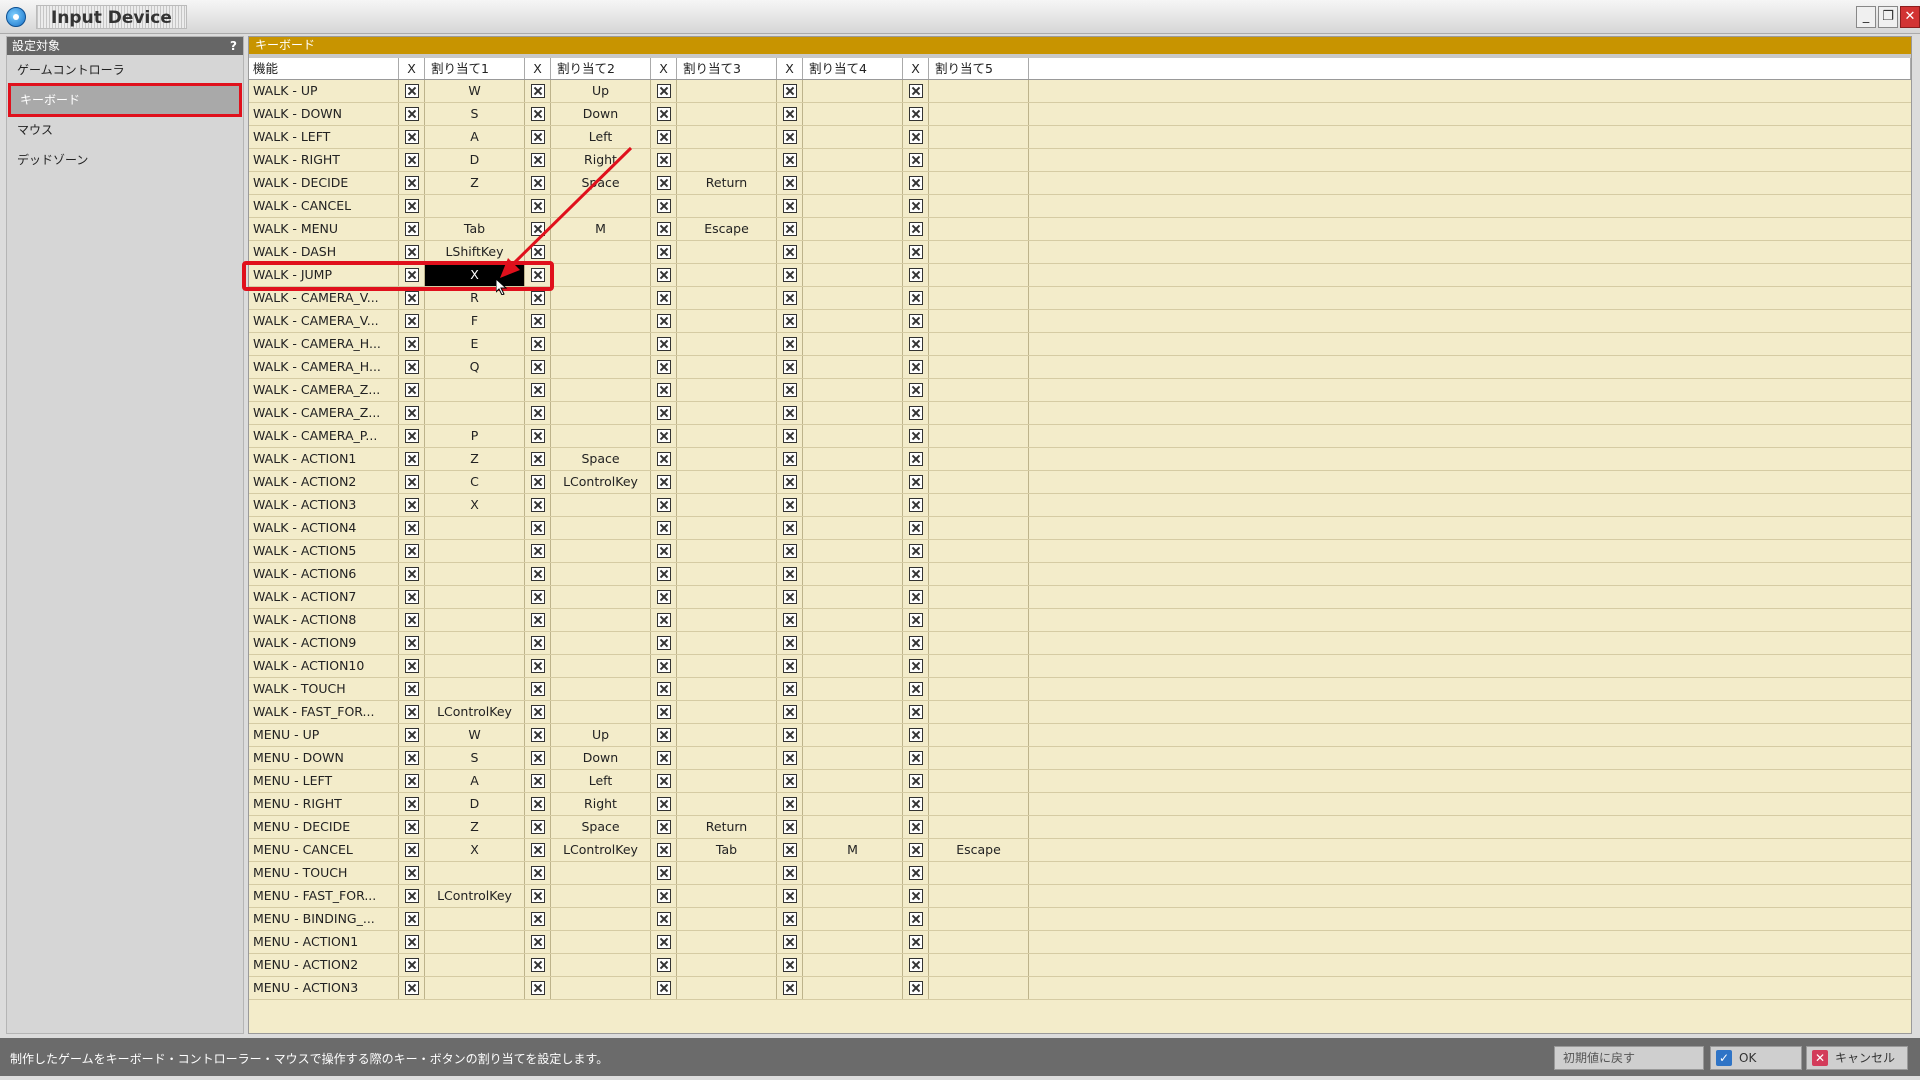  I want to click on key-assignment-cell: Return, so click(727, 183).